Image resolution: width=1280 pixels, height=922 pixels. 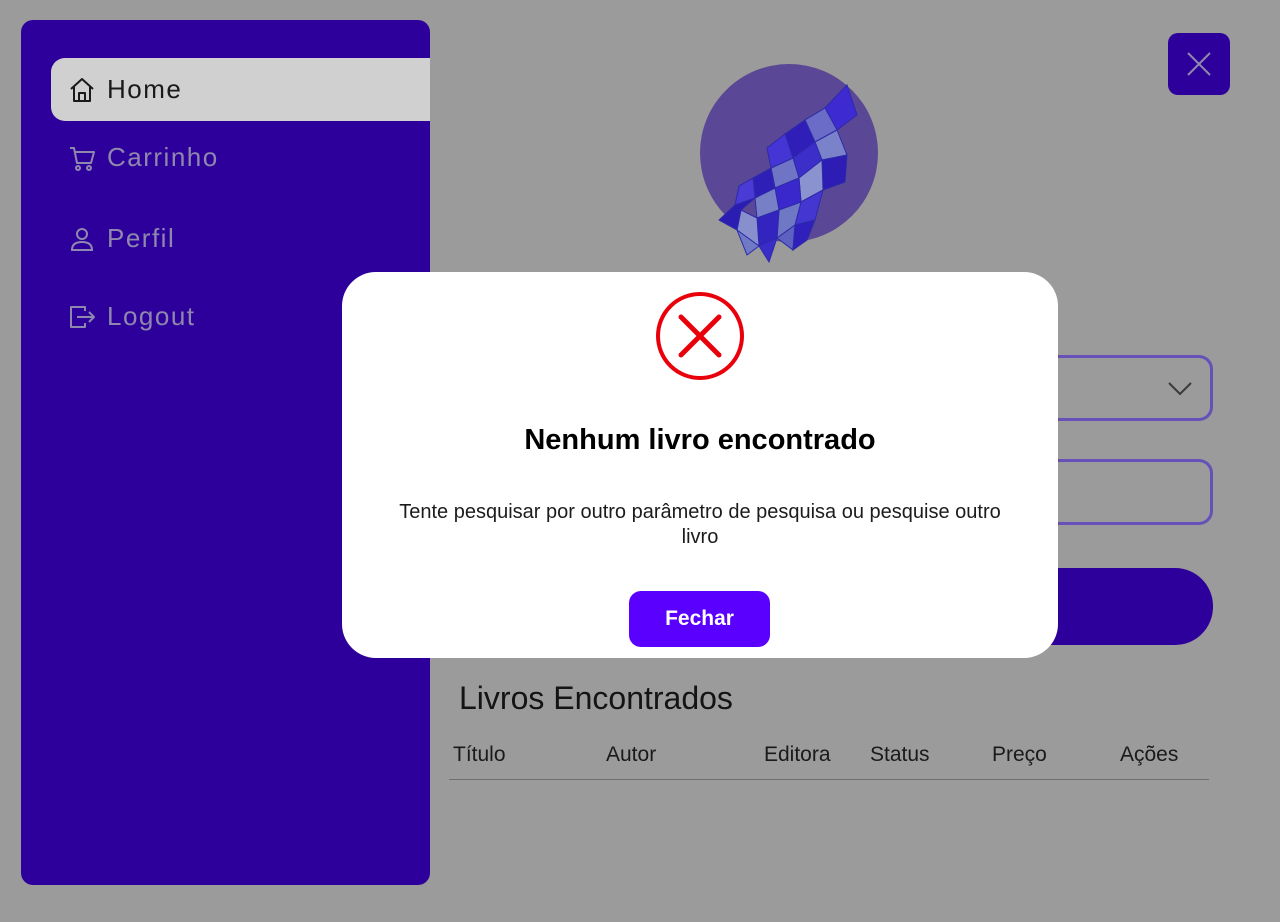 I want to click on table-header: Título Autor Editora Status Preço Ações, so click(x=829, y=760).